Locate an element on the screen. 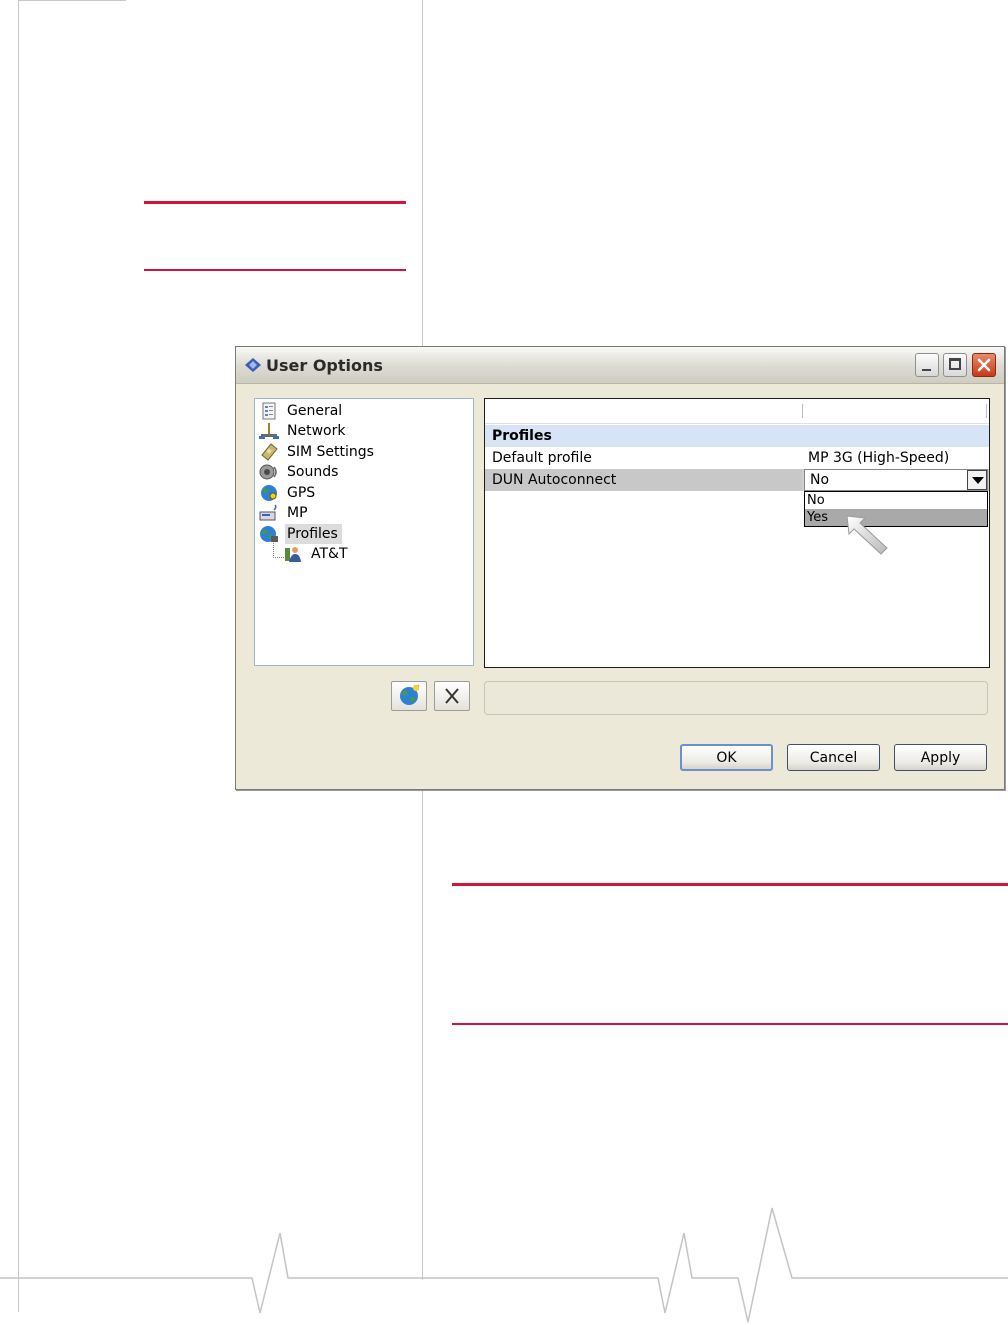 This screenshot has width=1008, height=1325. row-name: DUN Autoconnect is located at coordinates (554, 480).